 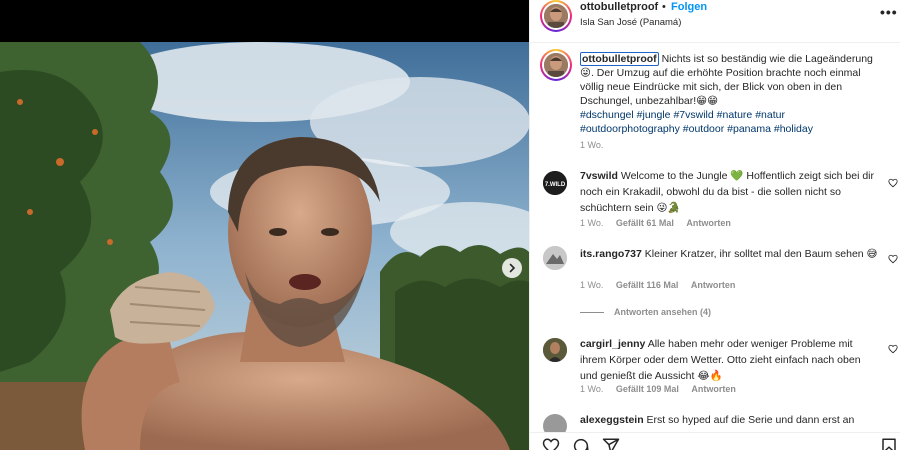 I want to click on author-username: ottobulletproof, so click(x=619, y=7).